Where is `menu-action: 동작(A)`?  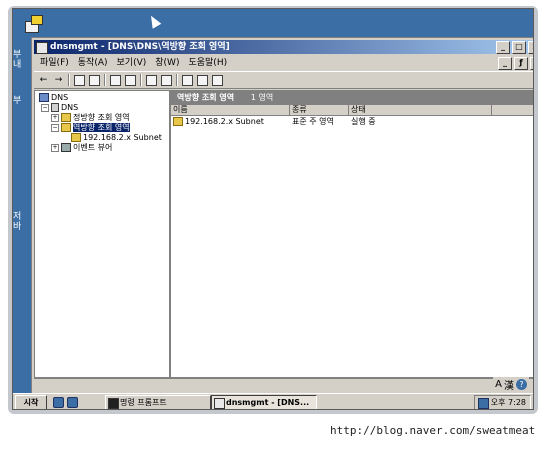 menu-action: 동작(A) is located at coordinates (93, 63).